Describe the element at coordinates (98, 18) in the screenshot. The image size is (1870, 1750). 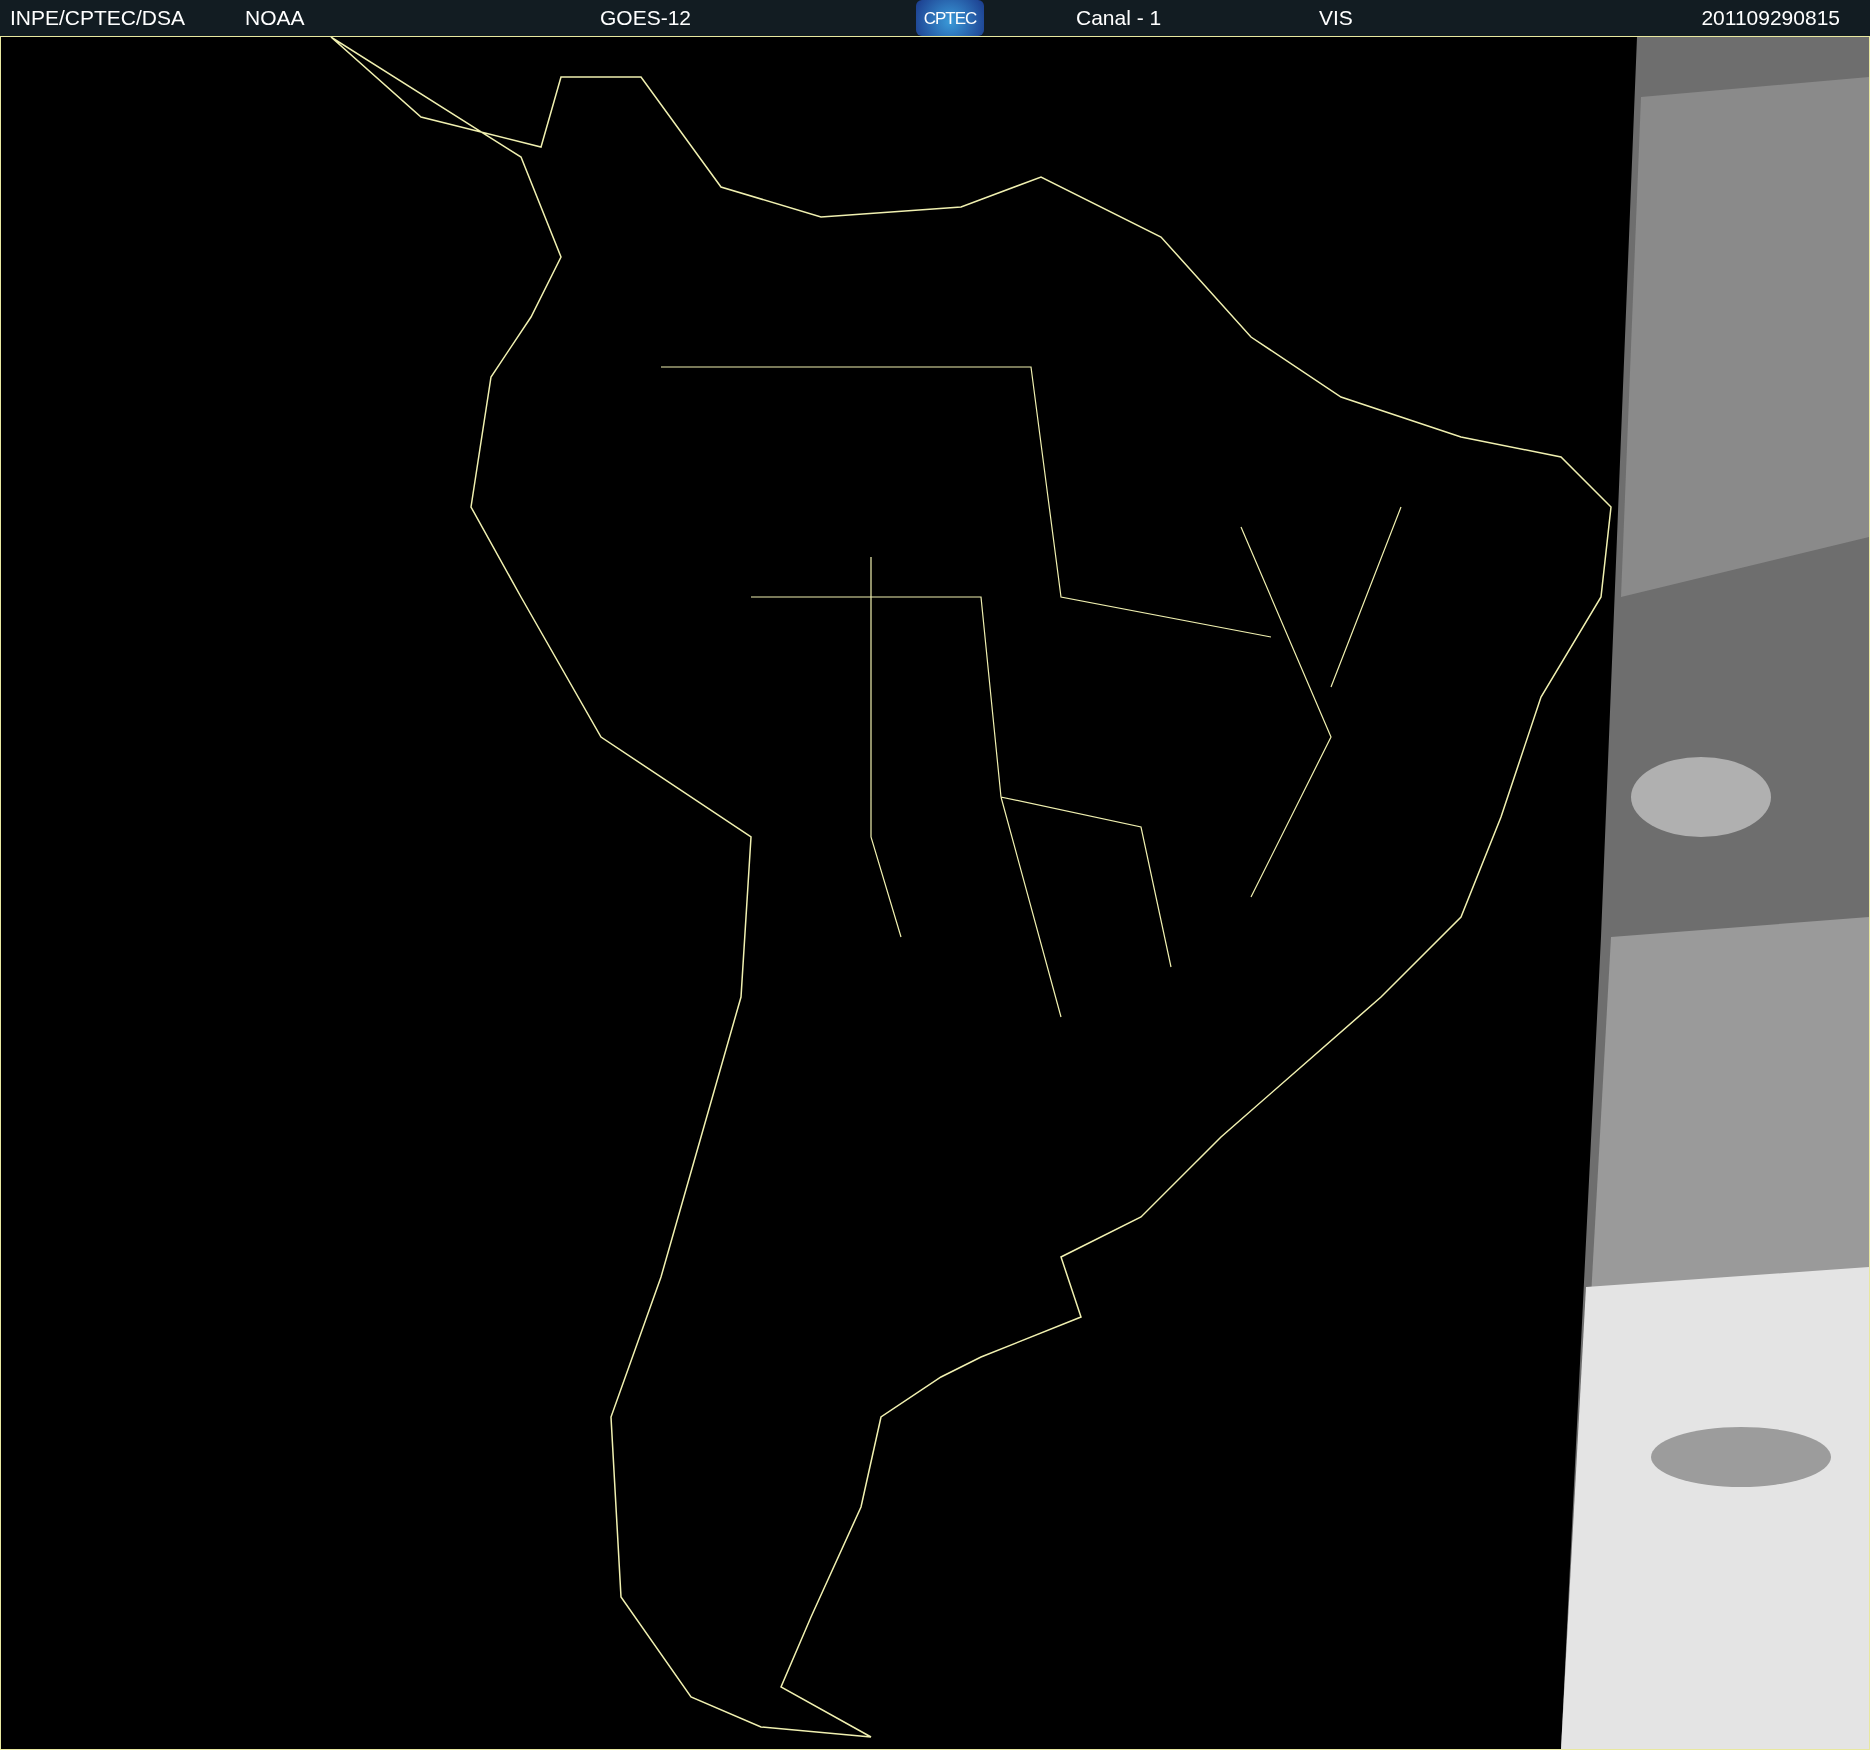
I see `source-label: INPE/CPTEC/DSA` at that location.